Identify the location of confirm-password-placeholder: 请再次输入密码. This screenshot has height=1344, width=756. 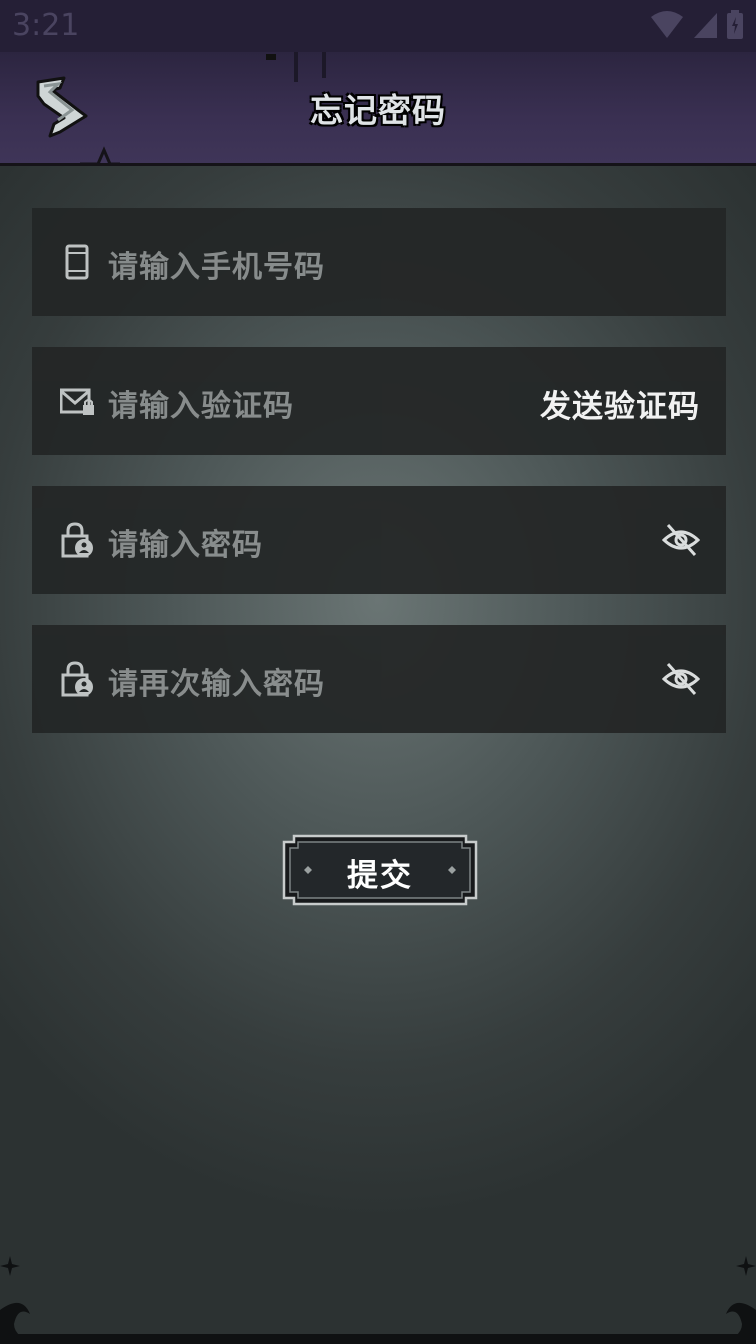
(216, 684).